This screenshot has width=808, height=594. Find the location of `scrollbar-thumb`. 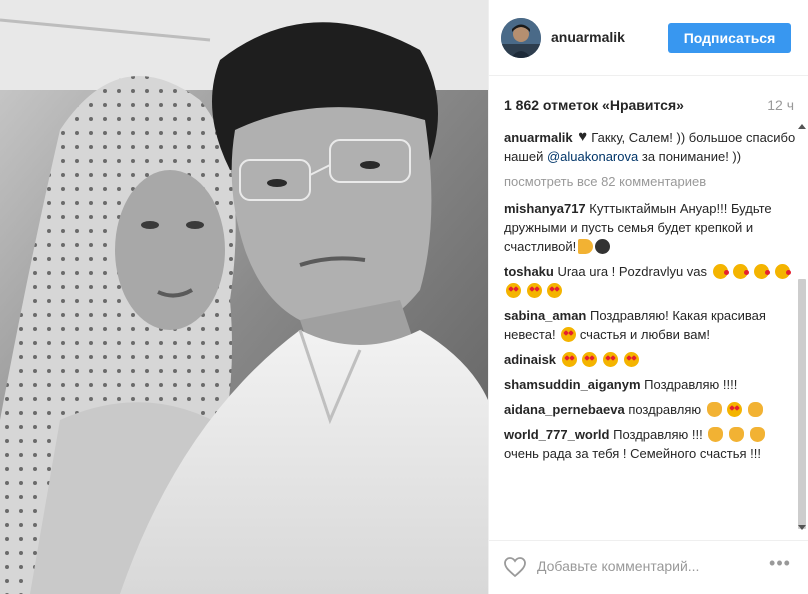

scrollbar-thumb is located at coordinates (802, 404).